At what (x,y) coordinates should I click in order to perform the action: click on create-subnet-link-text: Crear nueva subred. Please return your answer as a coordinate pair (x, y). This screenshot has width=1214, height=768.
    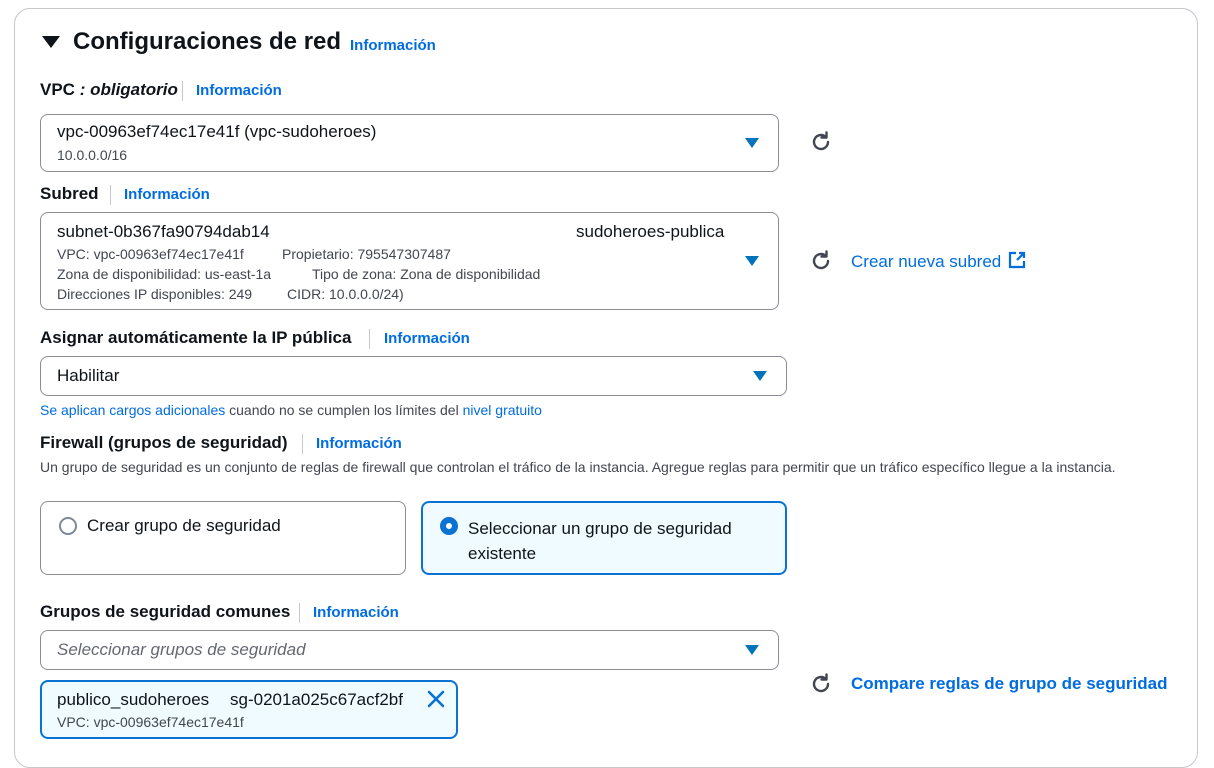
    Looking at the image, I should click on (926, 261).